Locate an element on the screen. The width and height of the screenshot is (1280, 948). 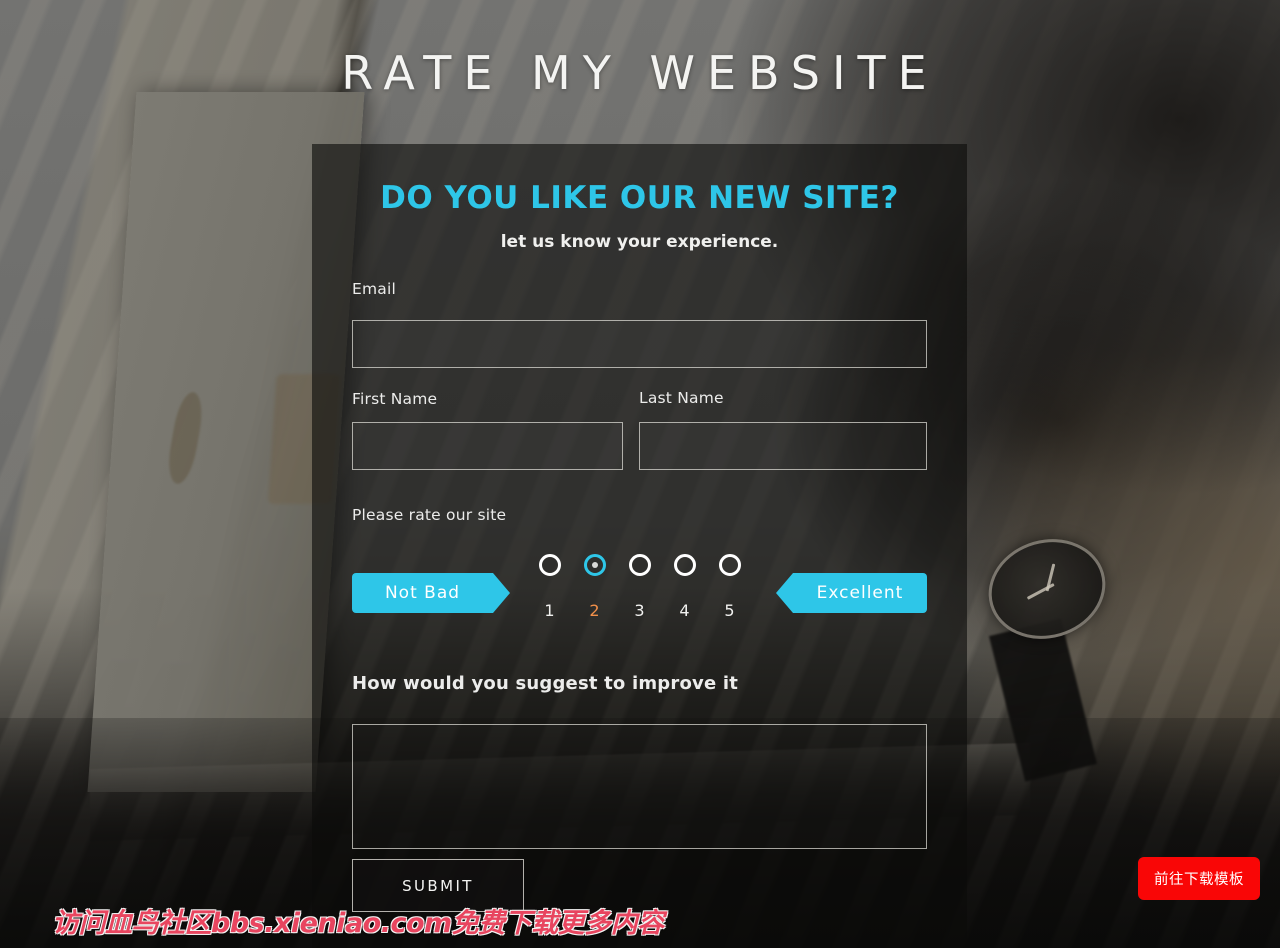
improve-label: How would you suggest to improve it is located at coordinates (545, 683).